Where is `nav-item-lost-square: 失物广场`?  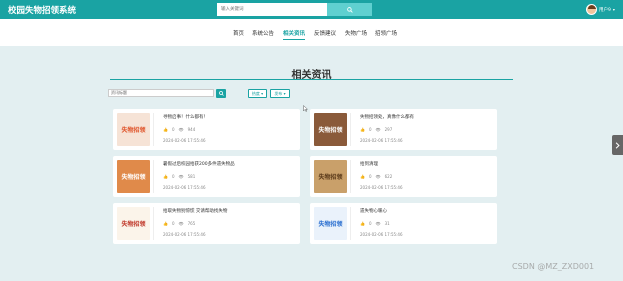 nav-item-lost-square: 失物广场 is located at coordinates (356, 33).